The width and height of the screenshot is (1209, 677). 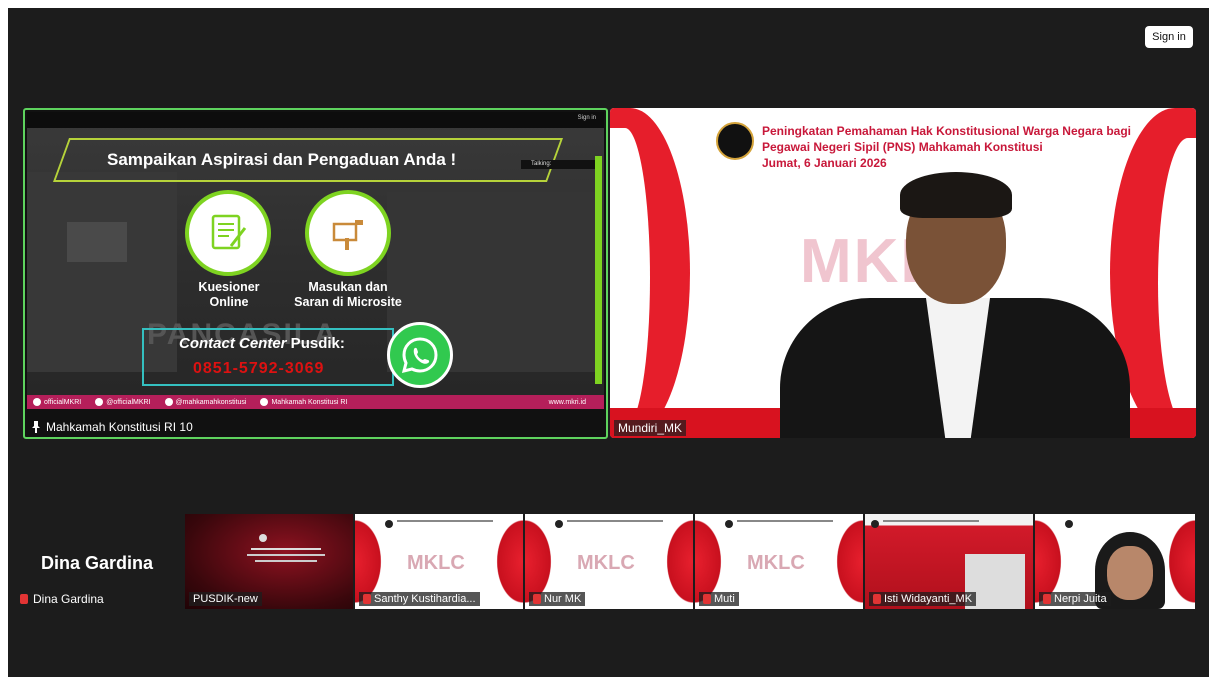 I want to click on building-window, so click(x=97, y=242).